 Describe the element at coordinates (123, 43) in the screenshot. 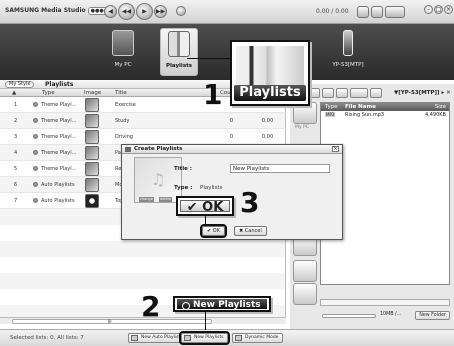

I see `pc-icon` at that location.